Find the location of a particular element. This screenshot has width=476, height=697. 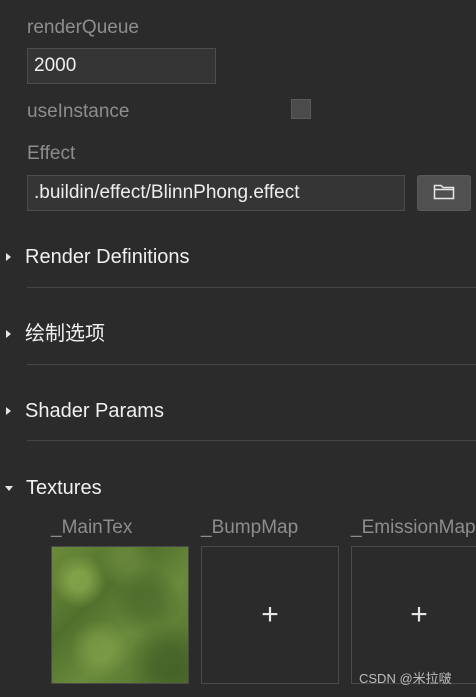

section-title: Render Definitions is located at coordinates (107, 257).